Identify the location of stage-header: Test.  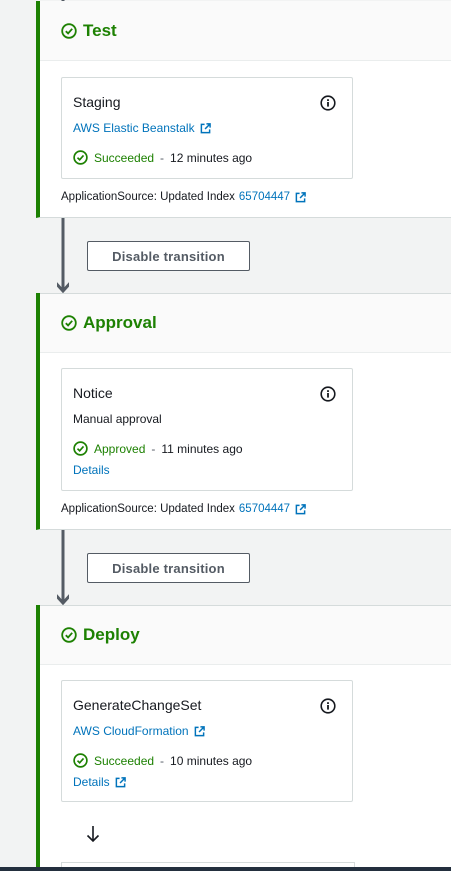
(245, 31).